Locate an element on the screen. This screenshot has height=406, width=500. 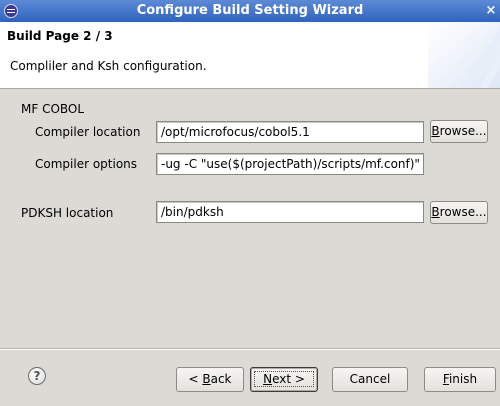
next-post: ext > is located at coordinates (288, 379).